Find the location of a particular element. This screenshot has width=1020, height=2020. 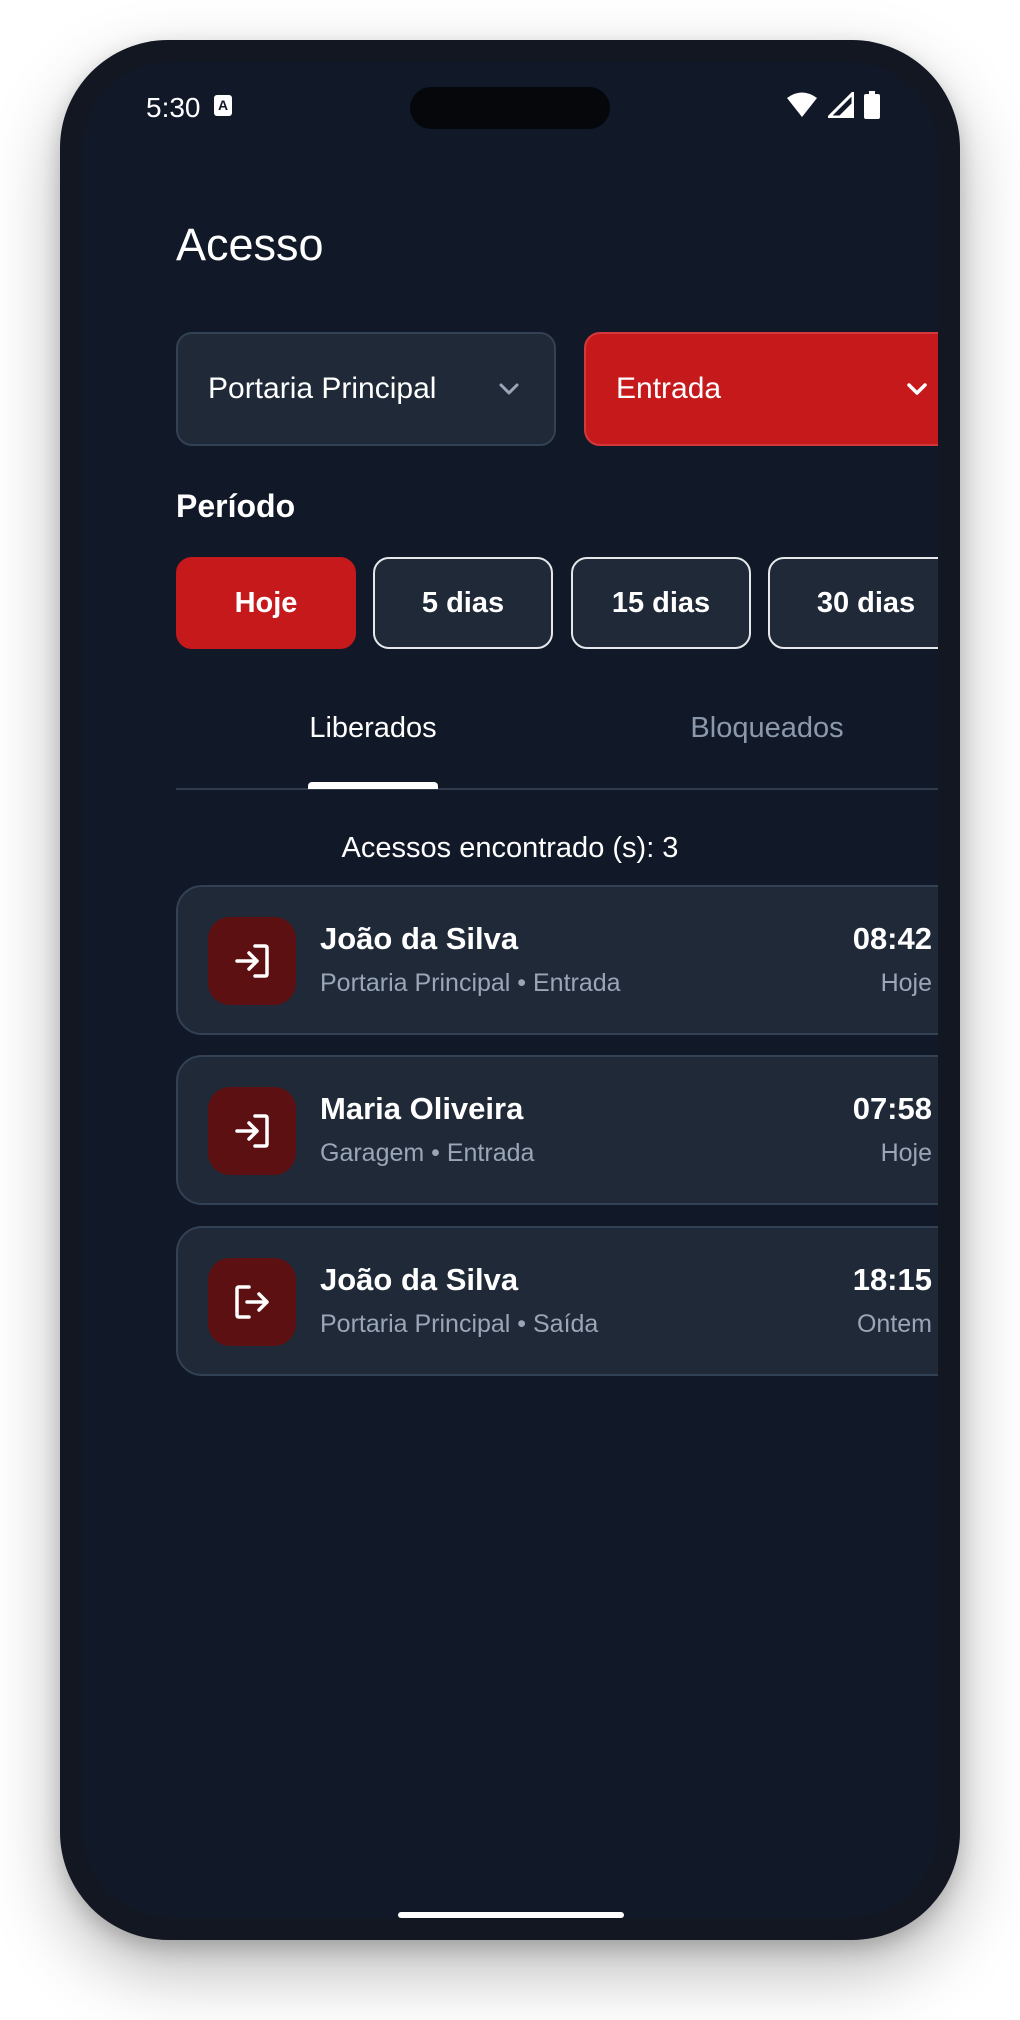

period-today-button: Hoje is located at coordinates (266, 603).